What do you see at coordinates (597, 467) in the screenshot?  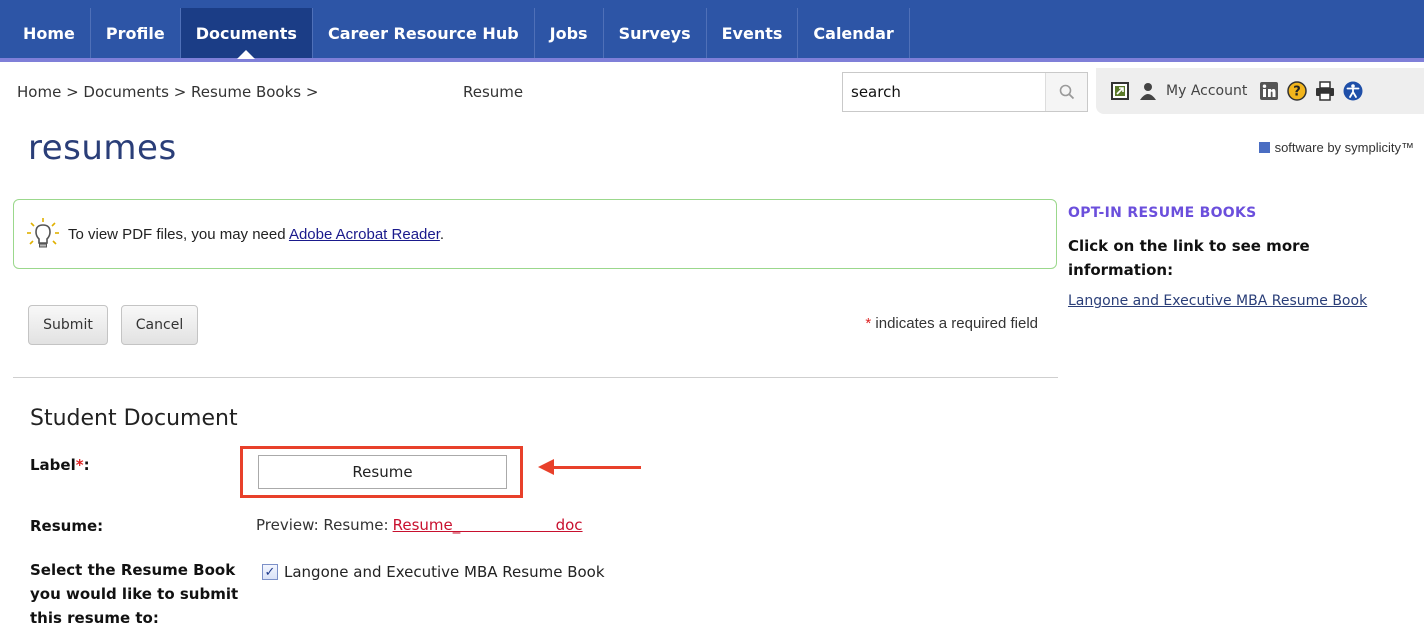 I see `arrow-line` at bounding box center [597, 467].